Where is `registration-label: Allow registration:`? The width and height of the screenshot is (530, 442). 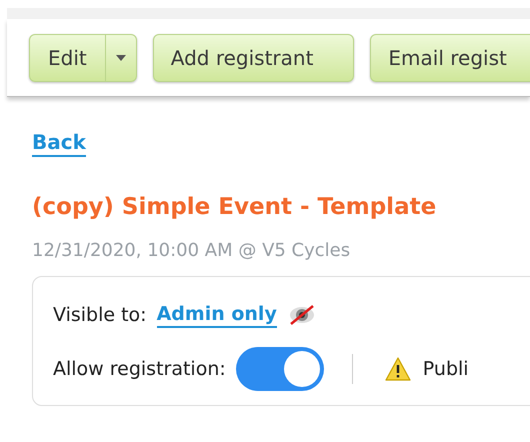
registration-label: Allow registration: is located at coordinates (139, 369).